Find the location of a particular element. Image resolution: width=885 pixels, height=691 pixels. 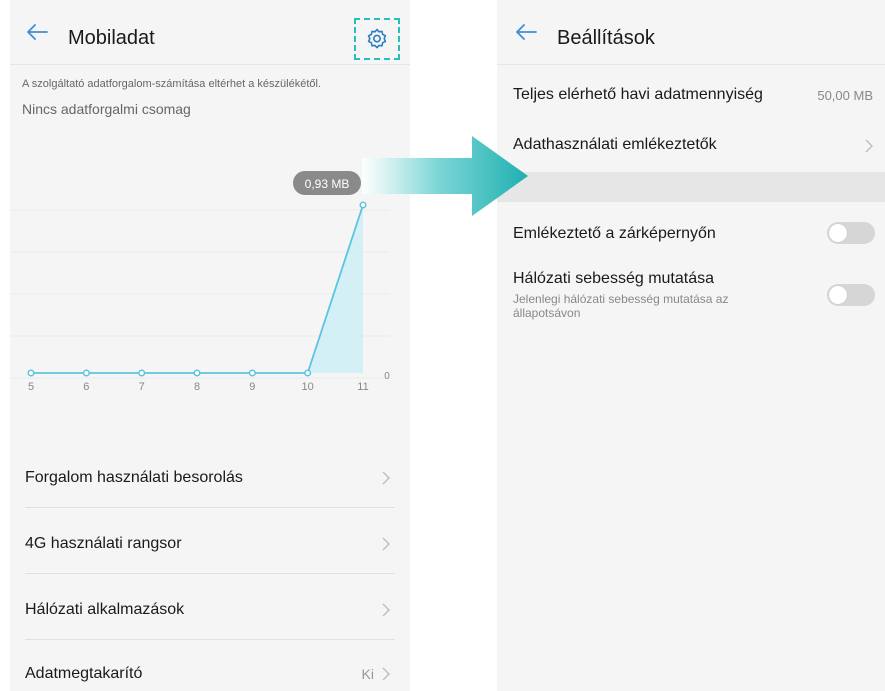

usage-area is located at coordinates (197, 289).